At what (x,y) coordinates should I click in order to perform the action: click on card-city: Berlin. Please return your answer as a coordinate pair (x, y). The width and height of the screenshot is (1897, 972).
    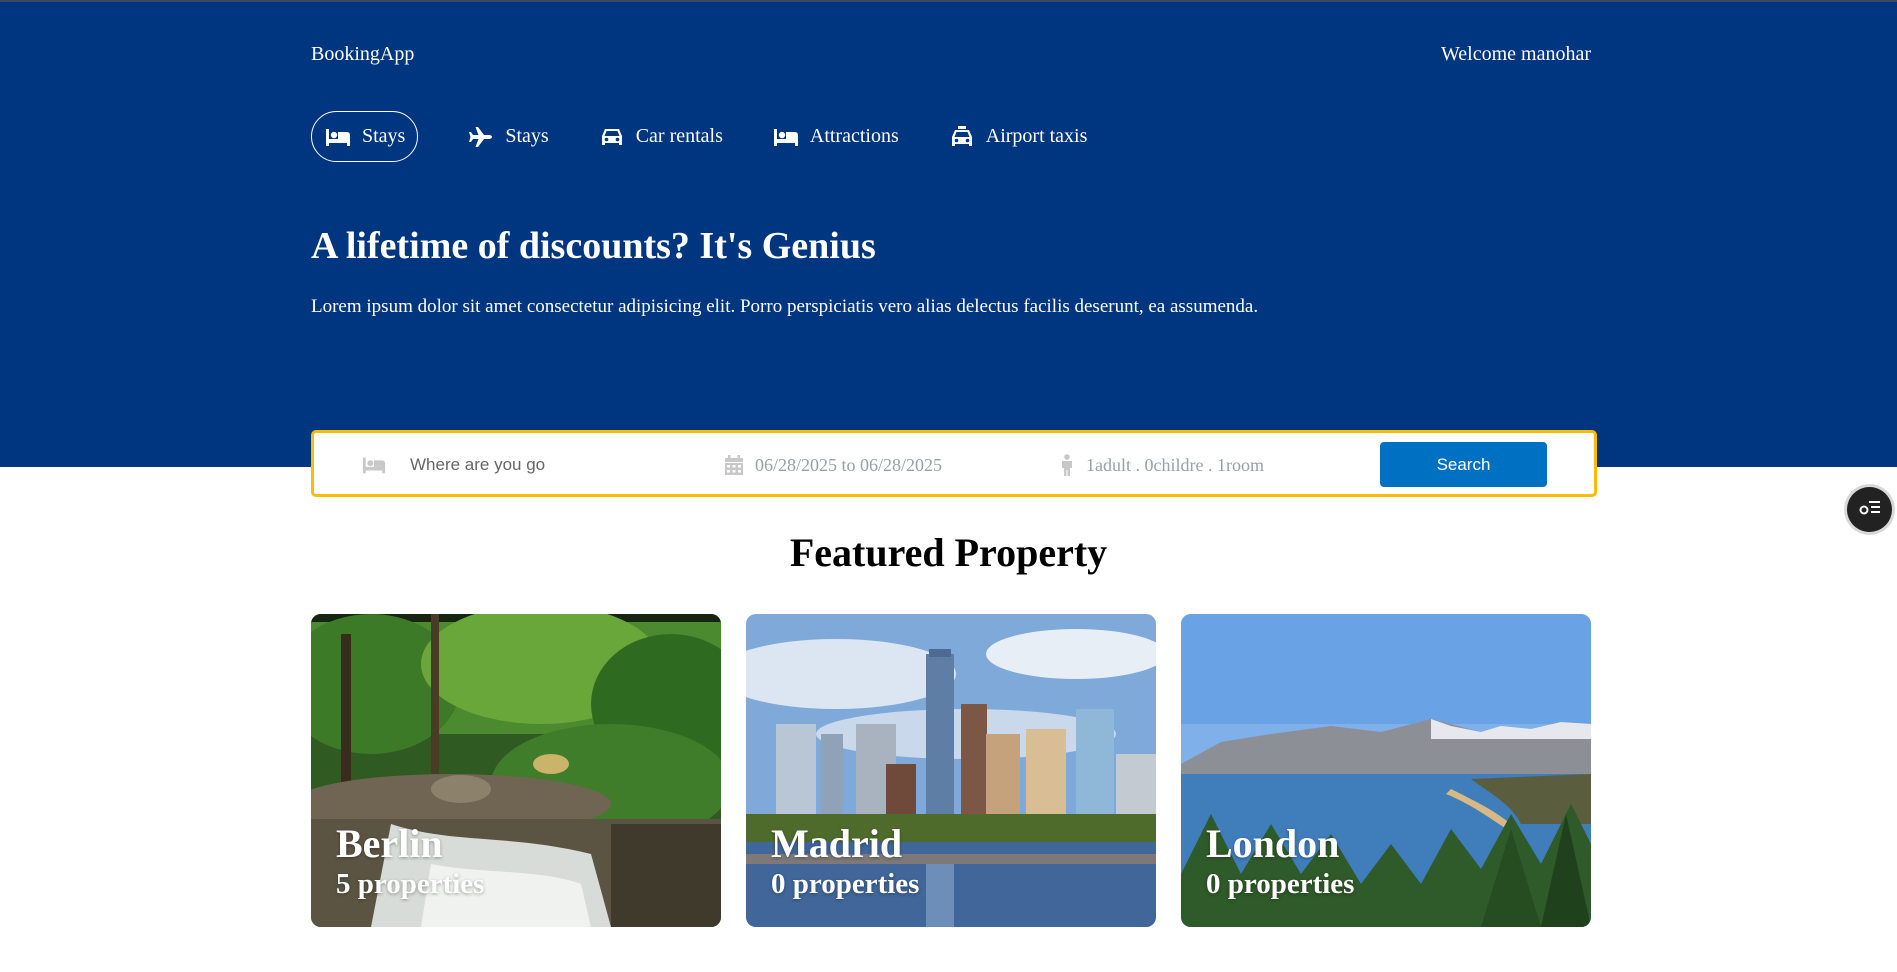
    Looking at the image, I should click on (389, 843).